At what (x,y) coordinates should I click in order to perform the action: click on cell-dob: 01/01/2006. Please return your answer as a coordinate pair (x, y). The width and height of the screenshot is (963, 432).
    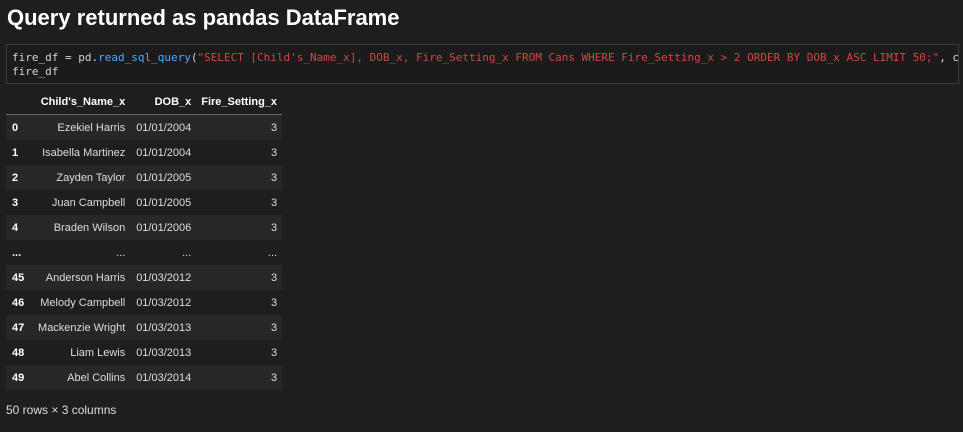
    Looking at the image, I should click on (164, 227).